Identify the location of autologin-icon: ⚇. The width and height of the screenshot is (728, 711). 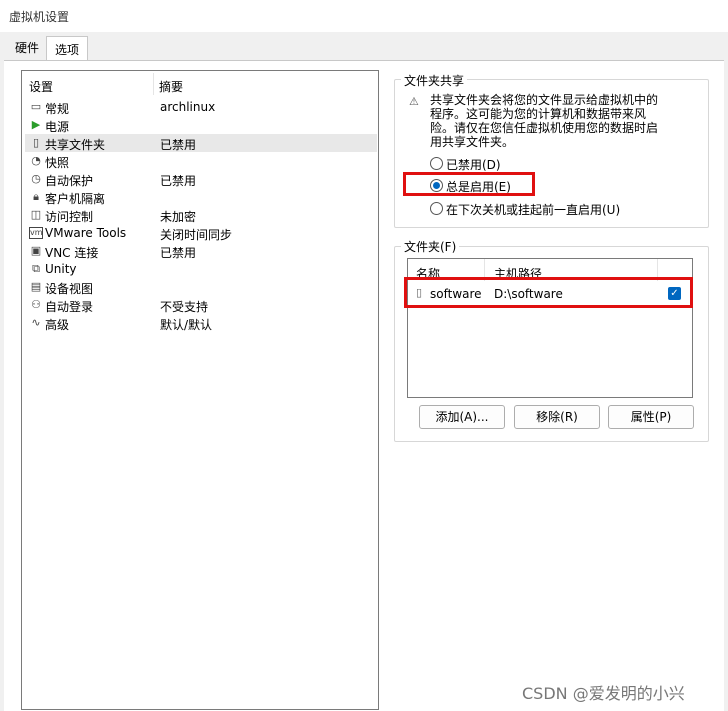
(36, 304).